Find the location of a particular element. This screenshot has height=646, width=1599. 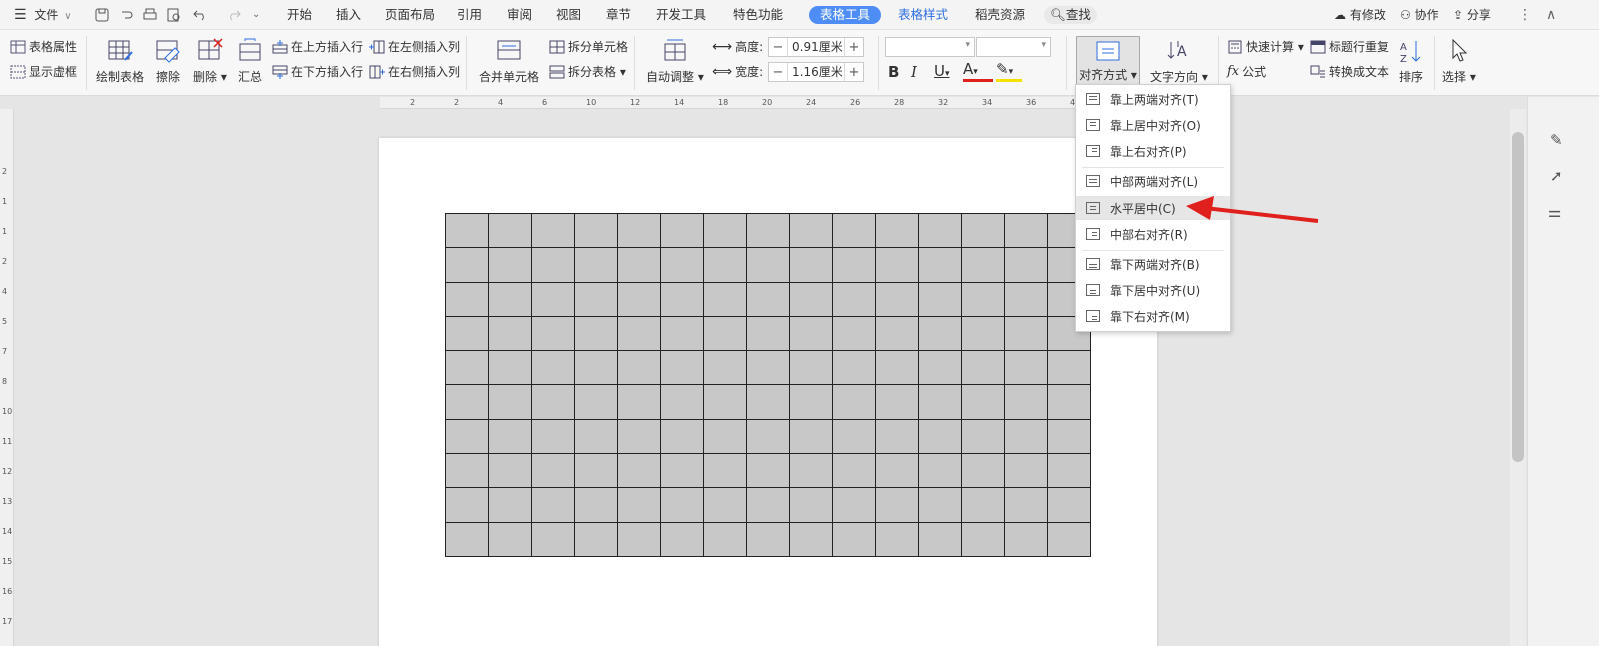

align-top-center: 靠上居中对齐(O) is located at coordinates (1153, 125).